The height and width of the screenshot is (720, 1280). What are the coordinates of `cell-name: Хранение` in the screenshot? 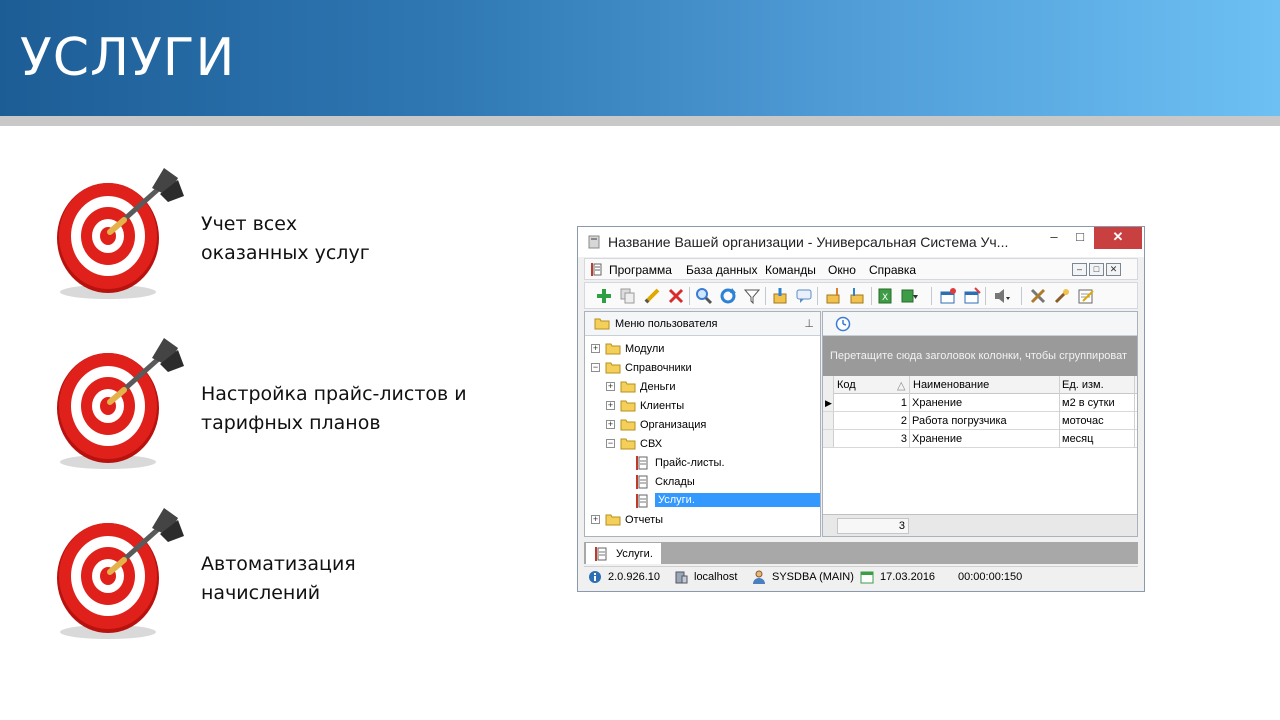 It's located at (937, 403).